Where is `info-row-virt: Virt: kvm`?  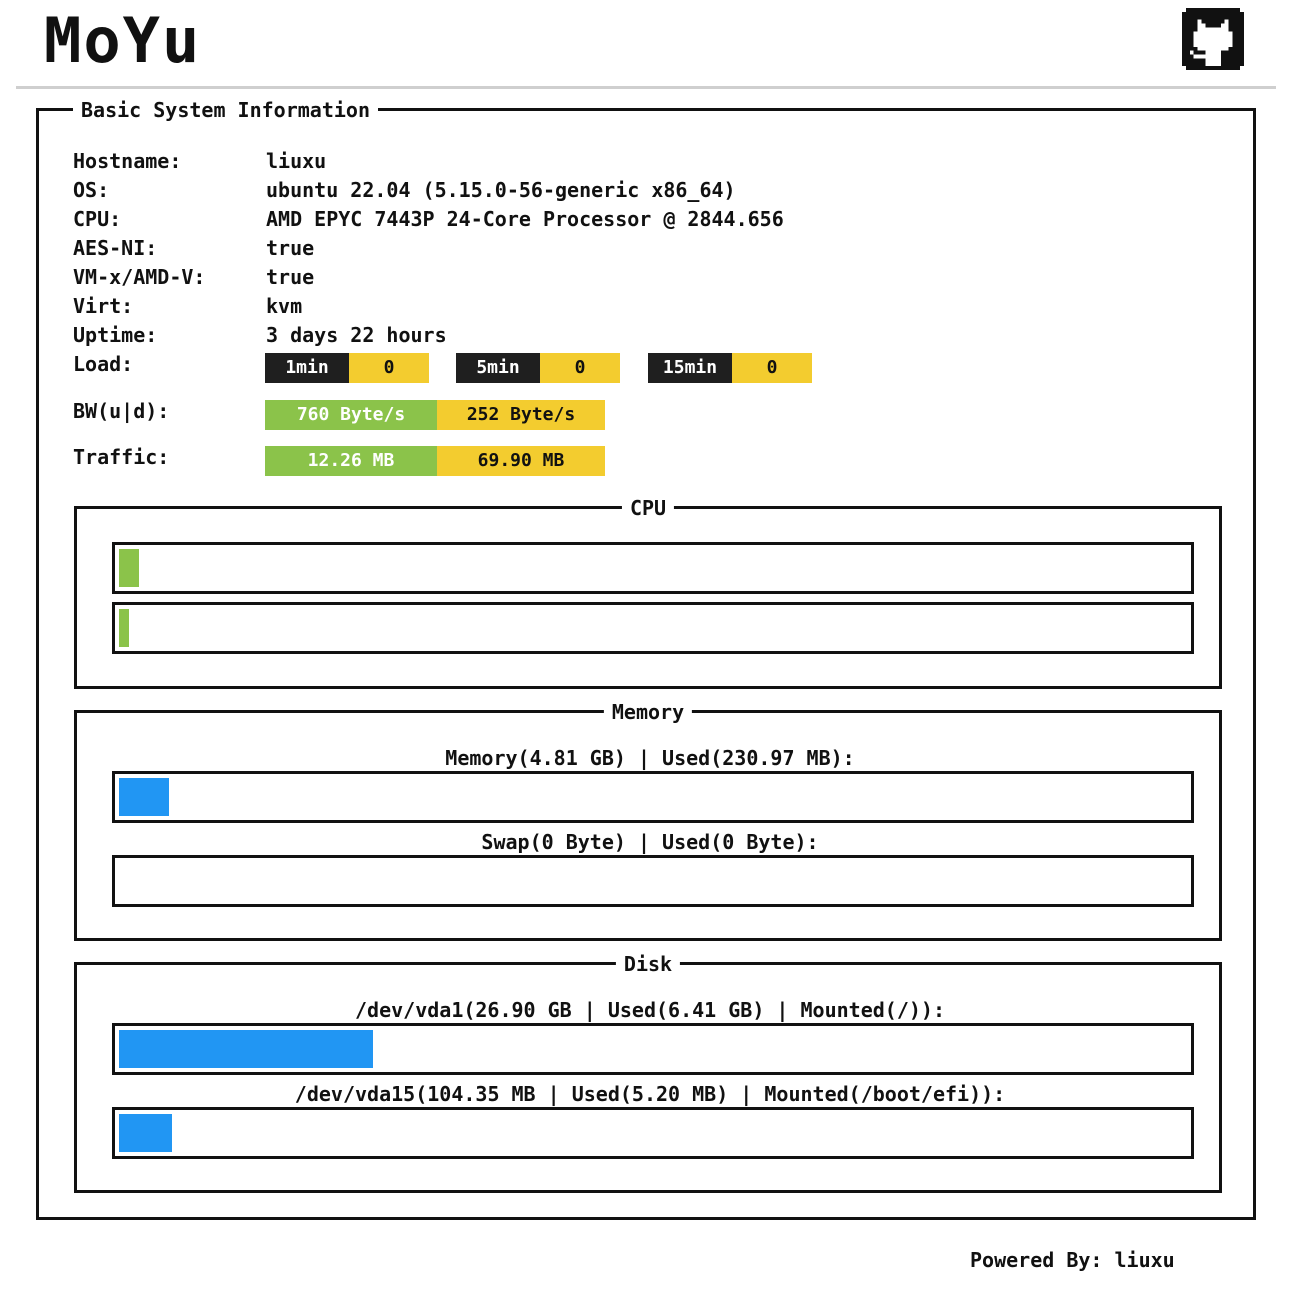 info-row-virt: Virt: kvm is located at coordinates (187, 306).